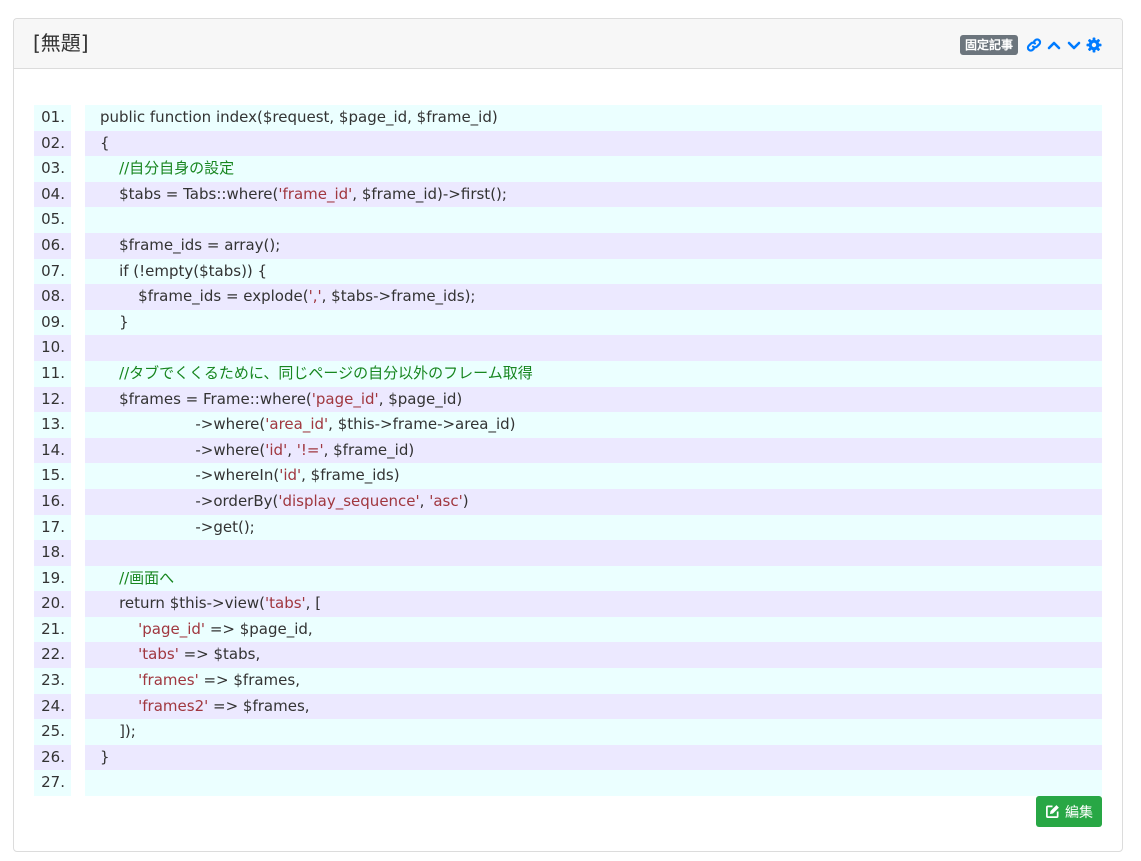 This screenshot has width=1141, height=861. I want to click on line-number: 04., so click(52, 194).